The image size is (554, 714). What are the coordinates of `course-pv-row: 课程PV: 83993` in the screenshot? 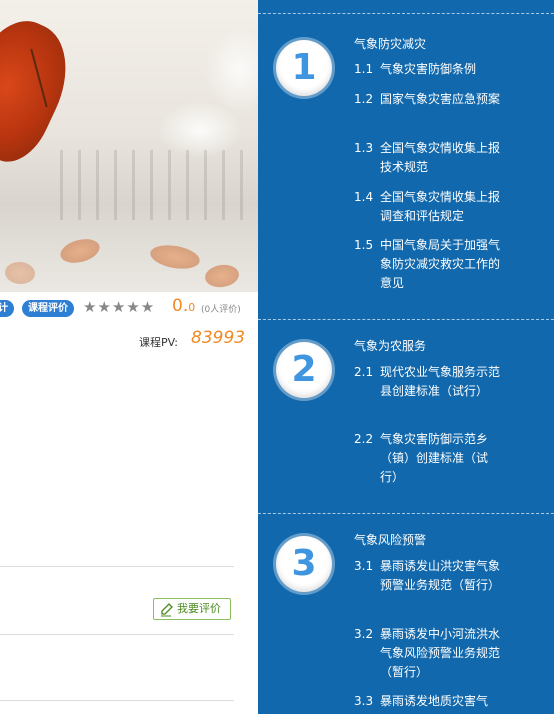 It's located at (129, 339).